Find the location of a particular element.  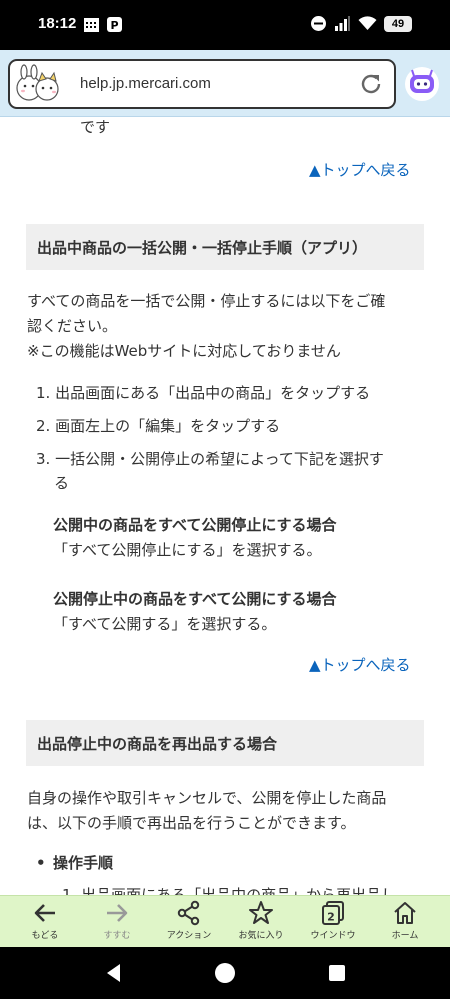

procedure-label: 操作手順 is located at coordinates (83, 863).